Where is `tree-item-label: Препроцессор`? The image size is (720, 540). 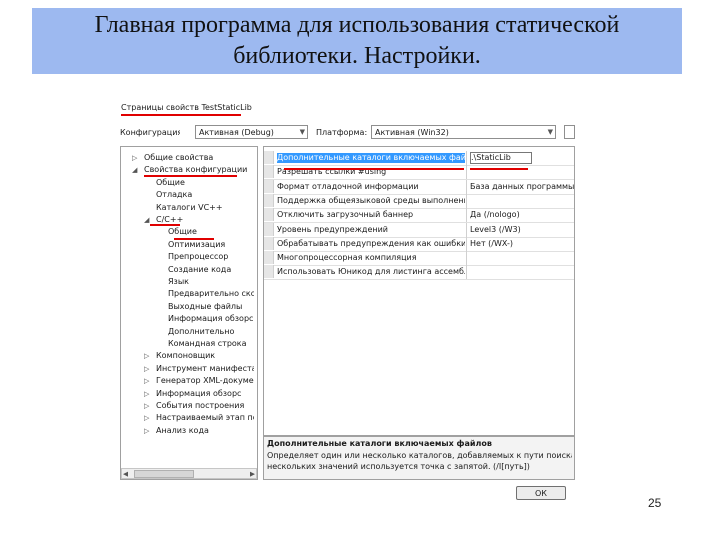
tree-item-label: Препроцессор is located at coordinates (211, 257).